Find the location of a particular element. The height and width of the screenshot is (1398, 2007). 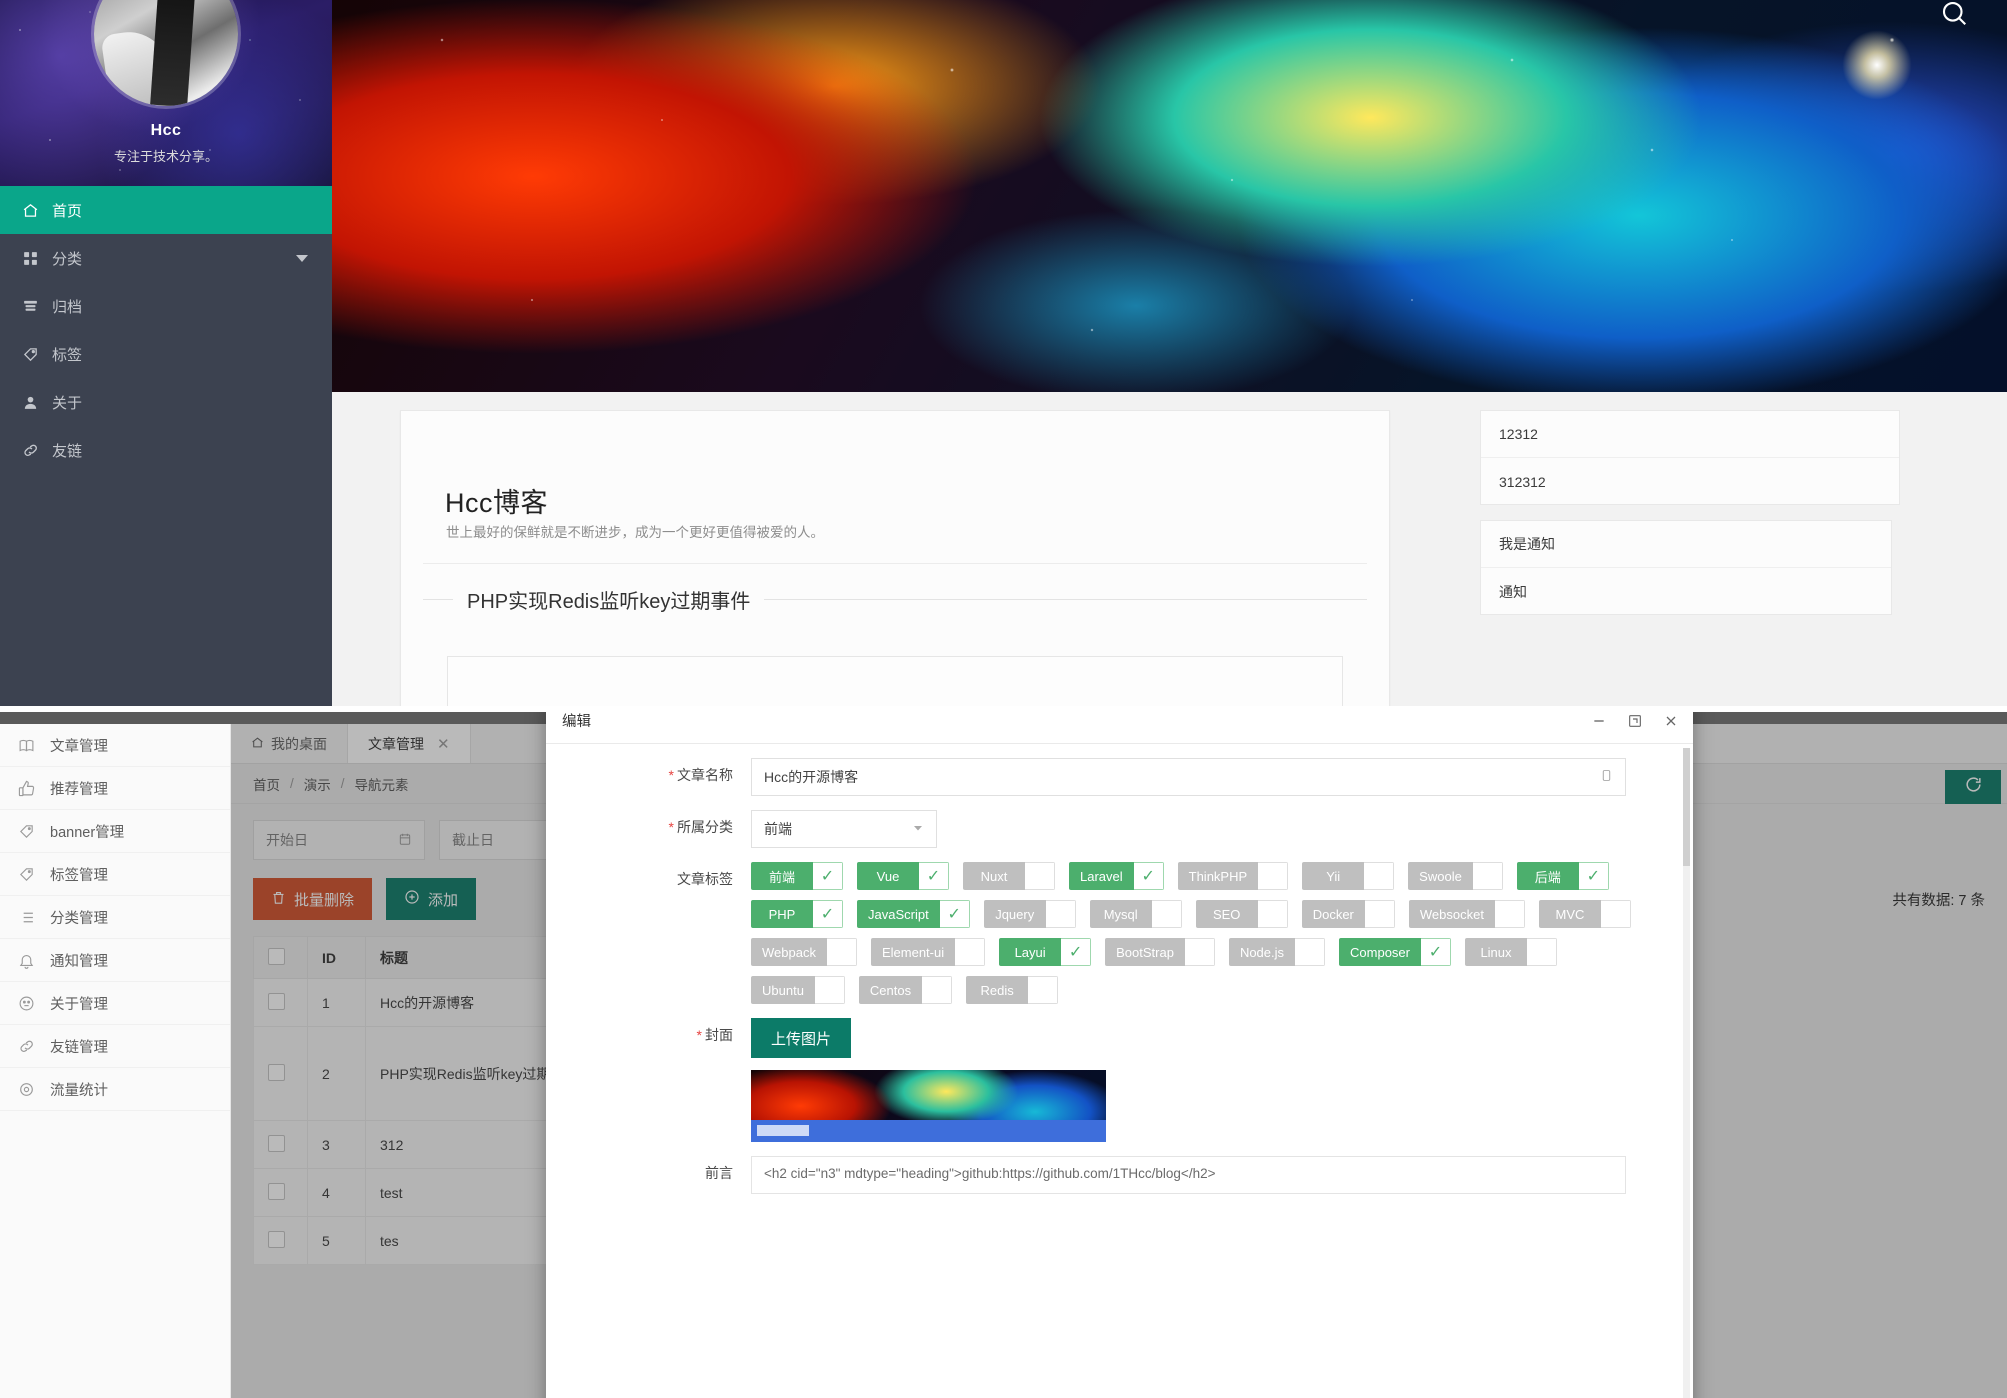

tag-checkbox: Linux is located at coordinates (1510, 952).